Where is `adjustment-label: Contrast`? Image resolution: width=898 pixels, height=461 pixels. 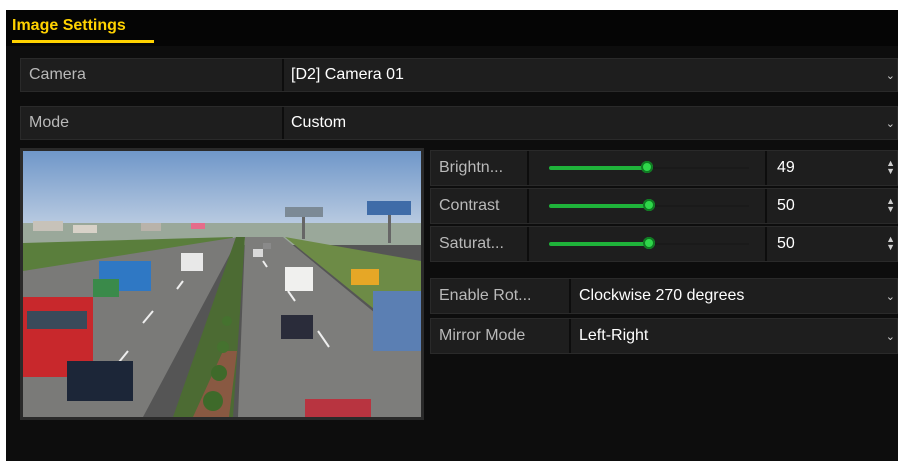 adjustment-label: Contrast is located at coordinates (469, 205).